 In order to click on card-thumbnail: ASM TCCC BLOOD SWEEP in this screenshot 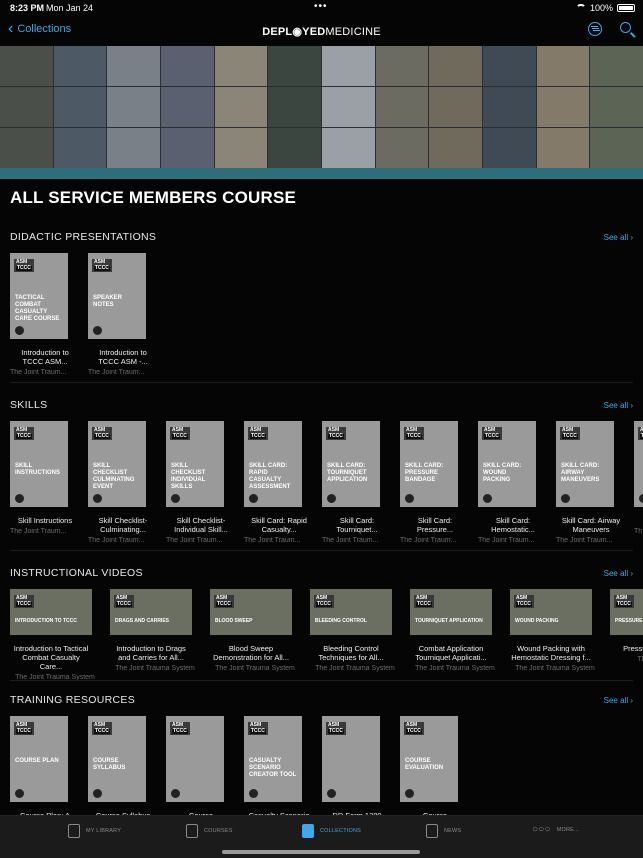, I will do `click(251, 612)`.